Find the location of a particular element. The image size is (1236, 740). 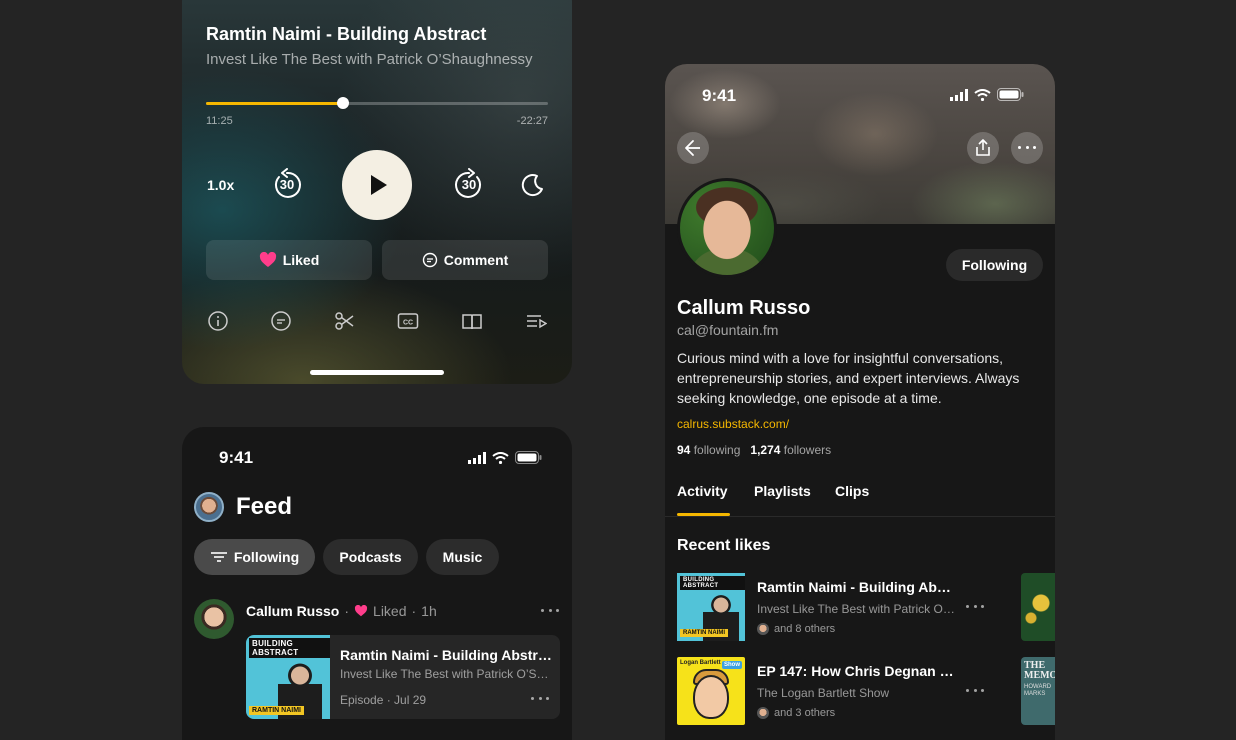

playback-speed-button: 1.0x is located at coordinates (220, 185).